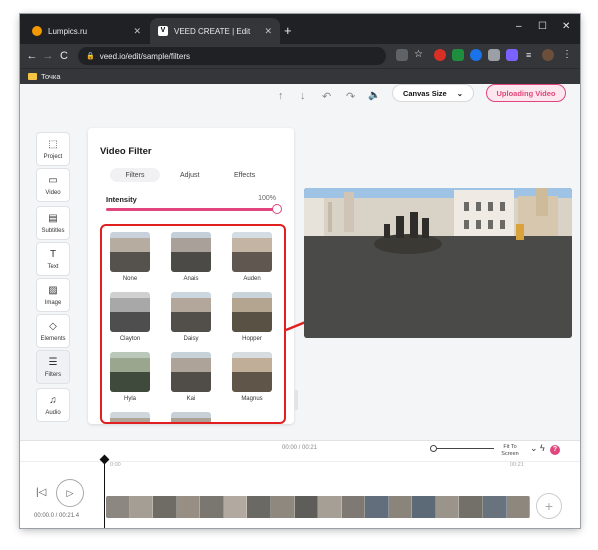  Describe the element at coordinates (190, 209) in the screenshot. I see `intensity-slider-track` at that location.